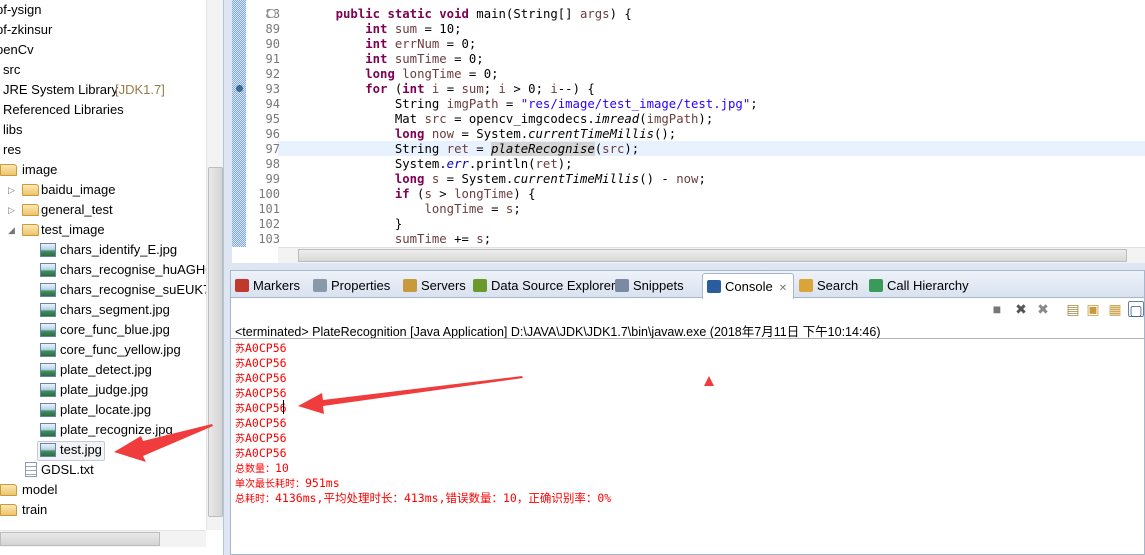 The width and height of the screenshot is (1145, 555). Describe the element at coordinates (103, 450) in the screenshot. I see `tree-item: test.jpg` at that location.